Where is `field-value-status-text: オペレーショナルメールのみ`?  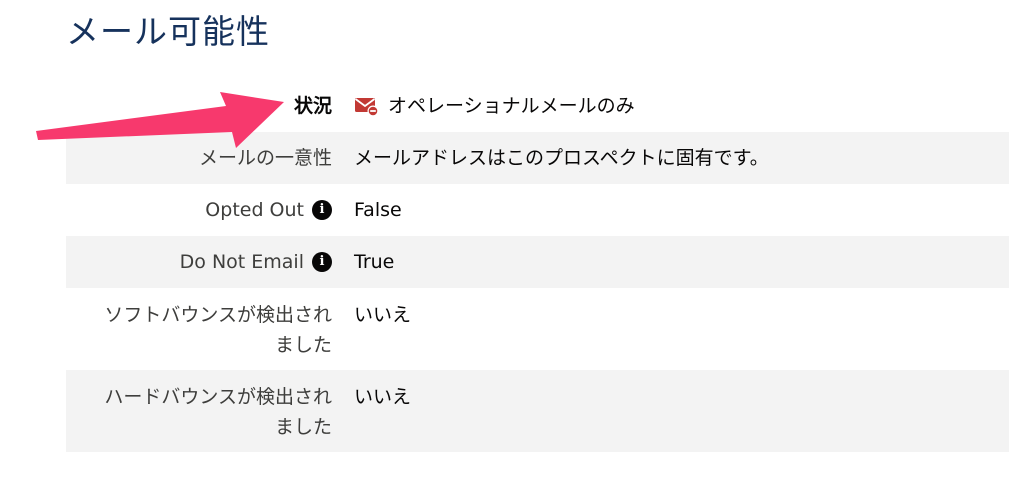 field-value-status-text: オペレーショナルメールのみ is located at coordinates (511, 106).